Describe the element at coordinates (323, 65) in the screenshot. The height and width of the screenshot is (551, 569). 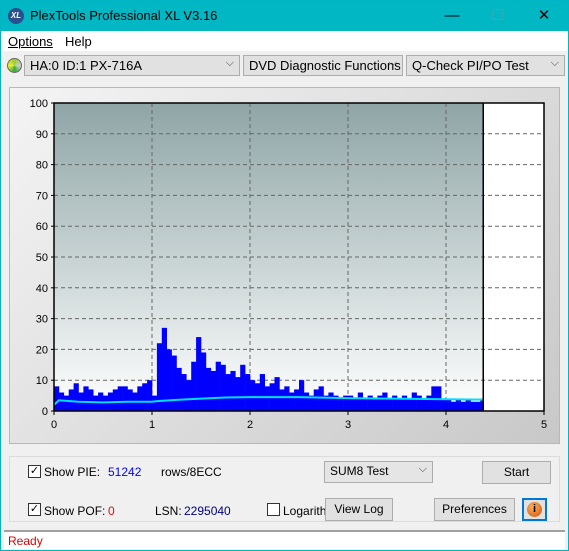
I see `function-select: DVD Diagnostic Functions ⌵` at that location.